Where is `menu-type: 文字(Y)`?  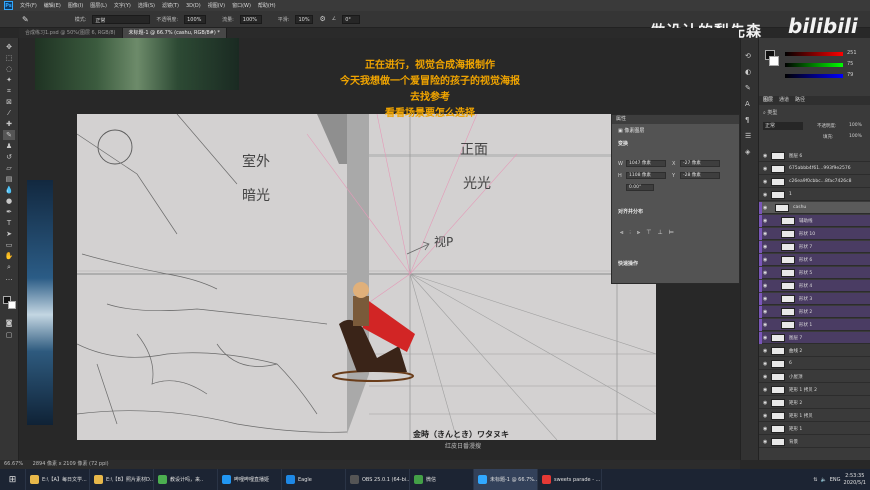 menu-type: 文字(Y) is located at coordinates (122, 5).